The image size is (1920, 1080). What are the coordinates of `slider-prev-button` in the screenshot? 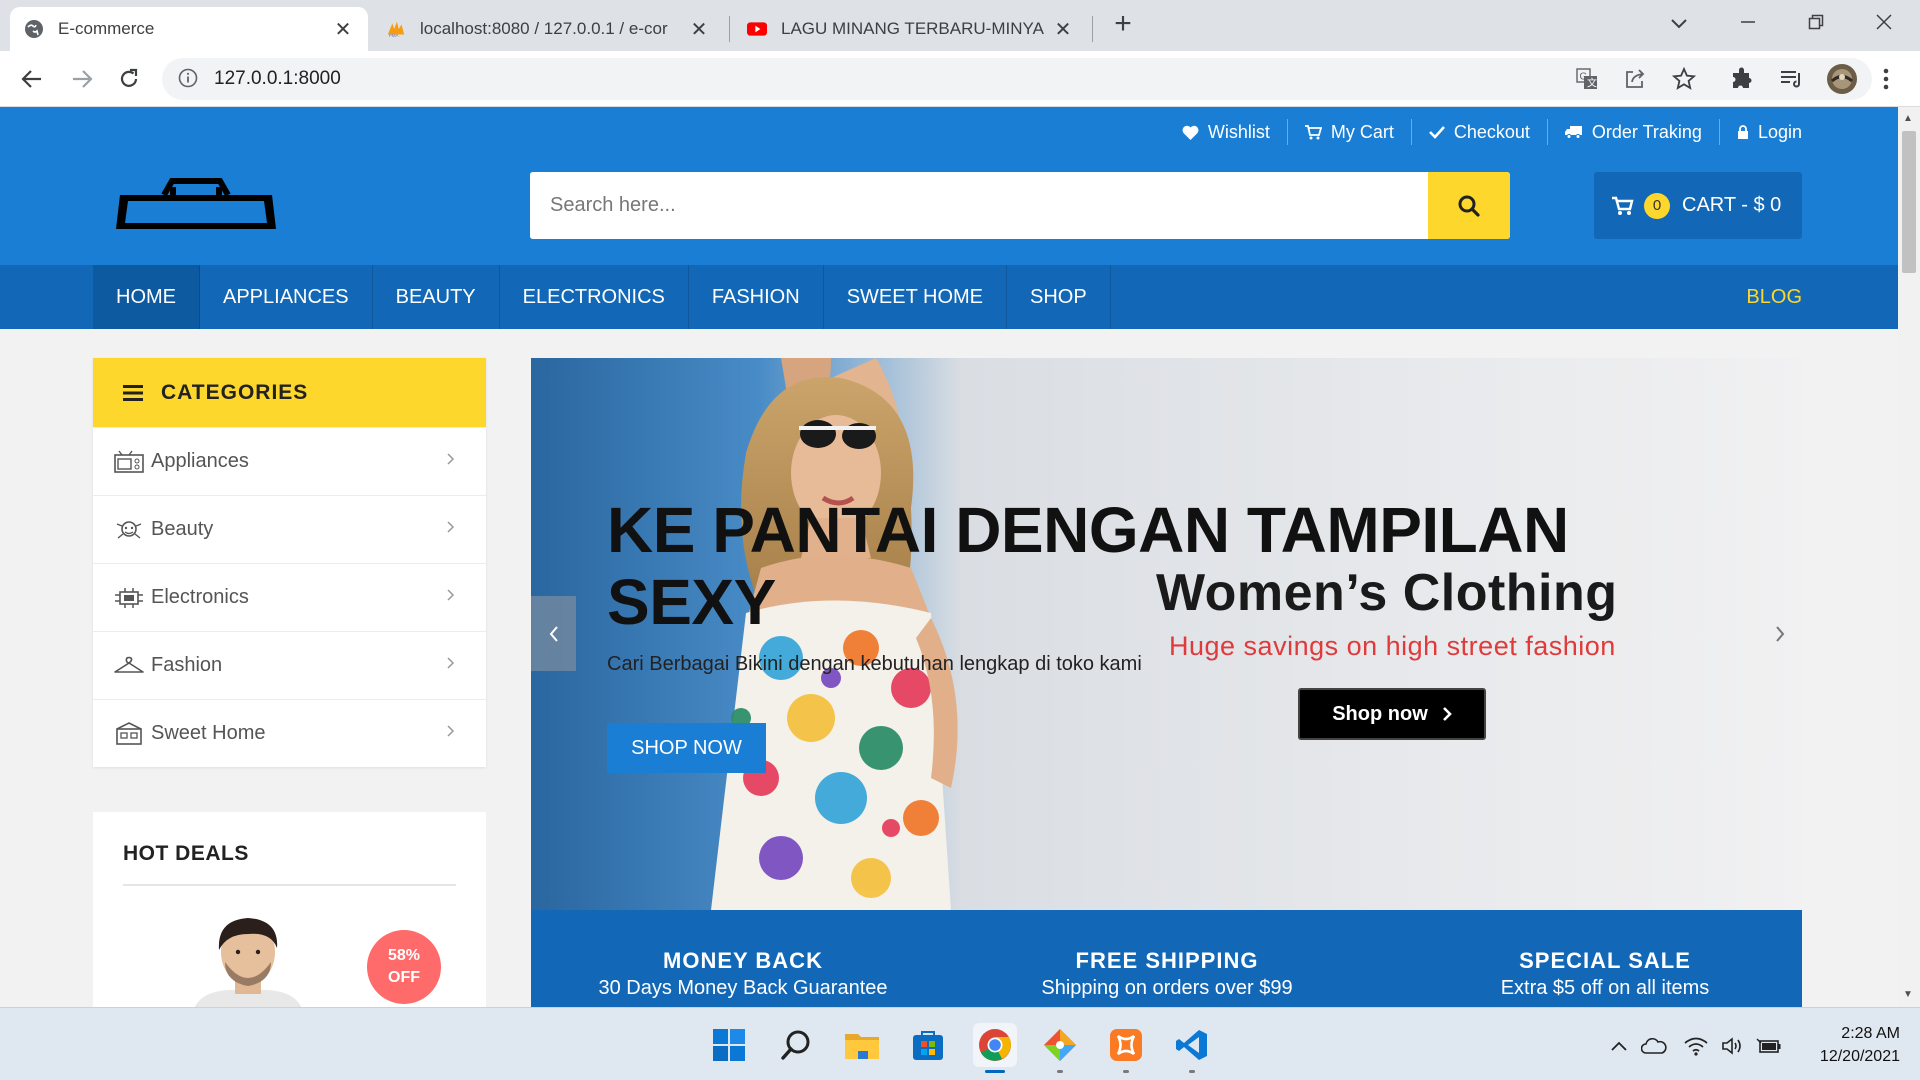 It's located at (553, 633).